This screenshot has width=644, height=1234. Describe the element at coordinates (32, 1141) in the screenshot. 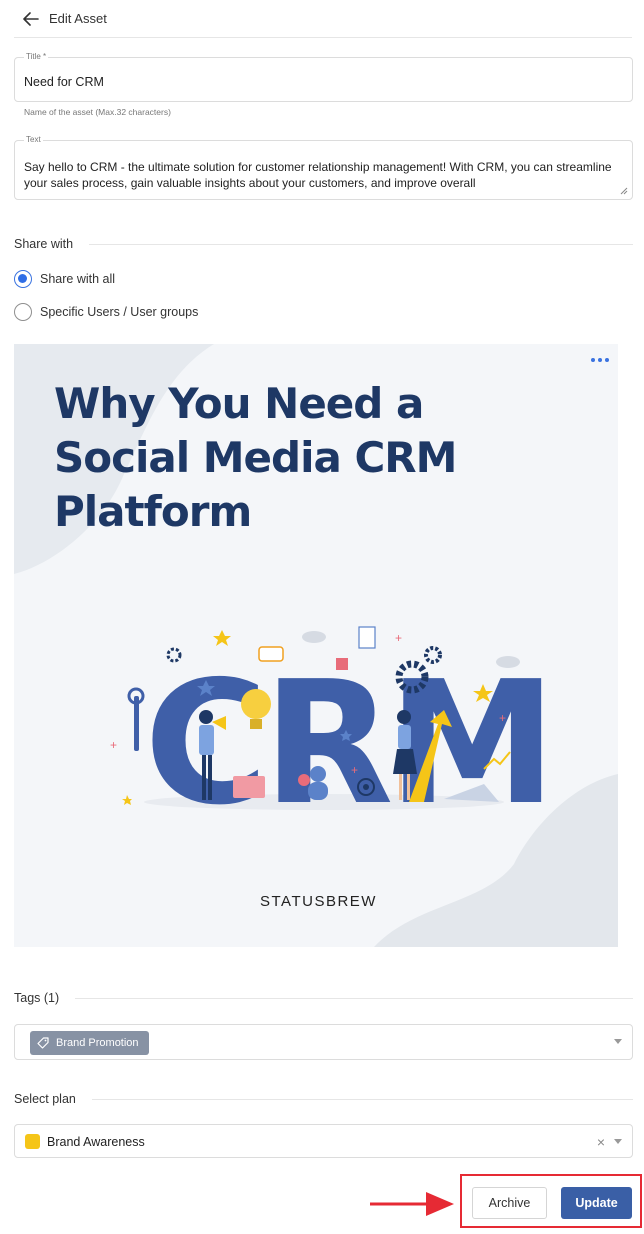

I see `plan-color-swatch` at that location.